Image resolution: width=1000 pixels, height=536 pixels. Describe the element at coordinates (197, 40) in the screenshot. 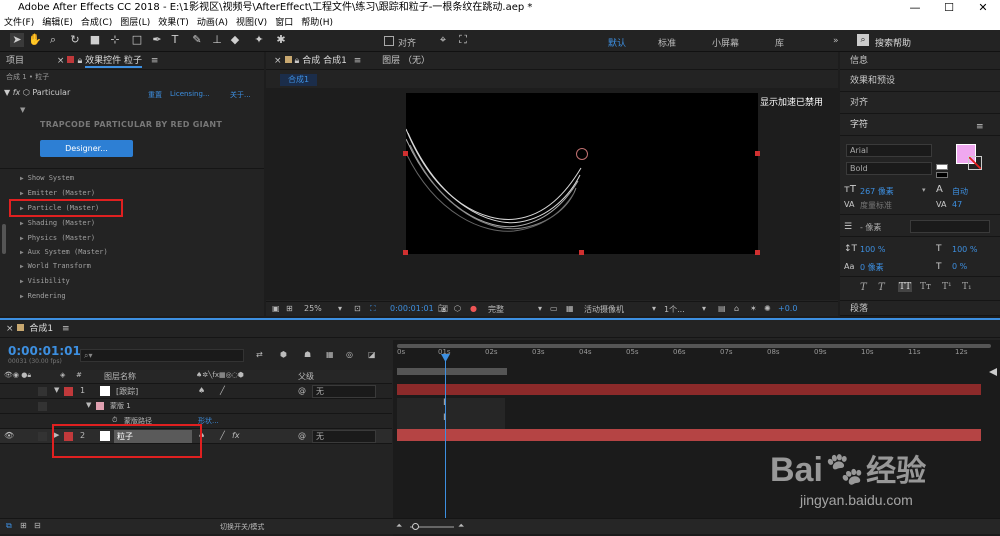

I see `brush-tool-icon: ✎` at that location.